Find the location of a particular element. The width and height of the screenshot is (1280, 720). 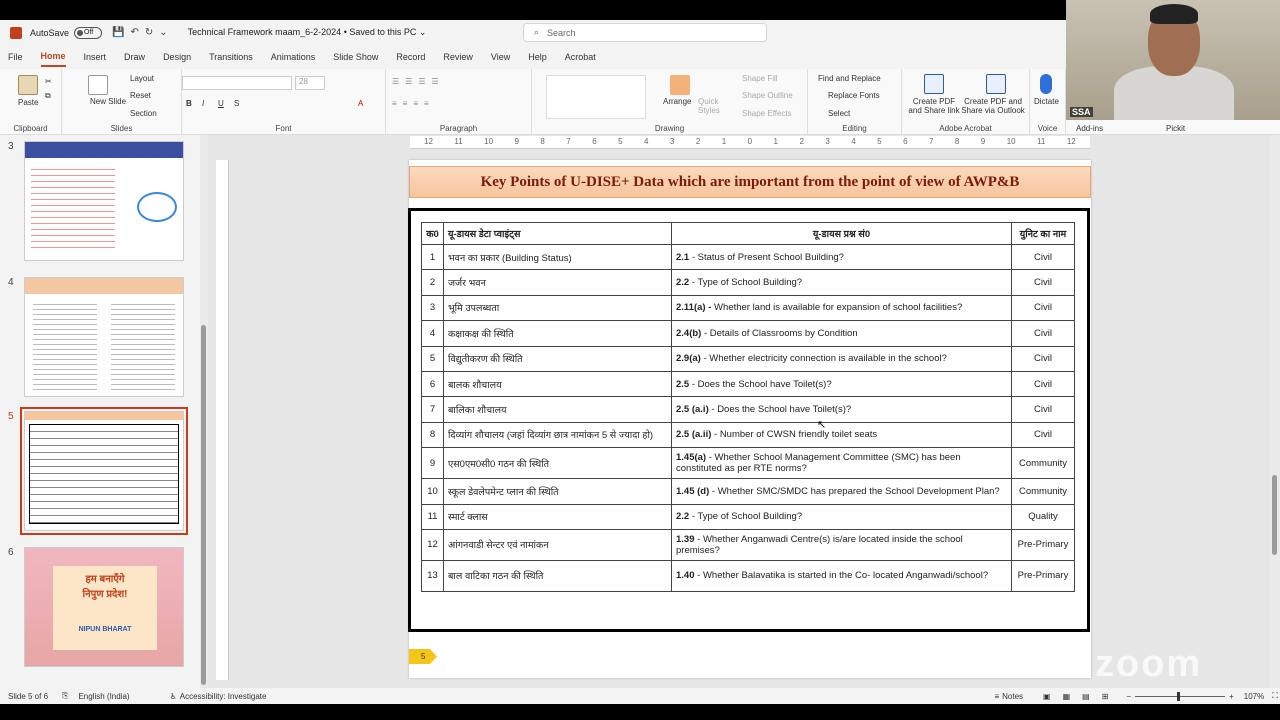

tab-view: View is located at coordinates (500, 57).